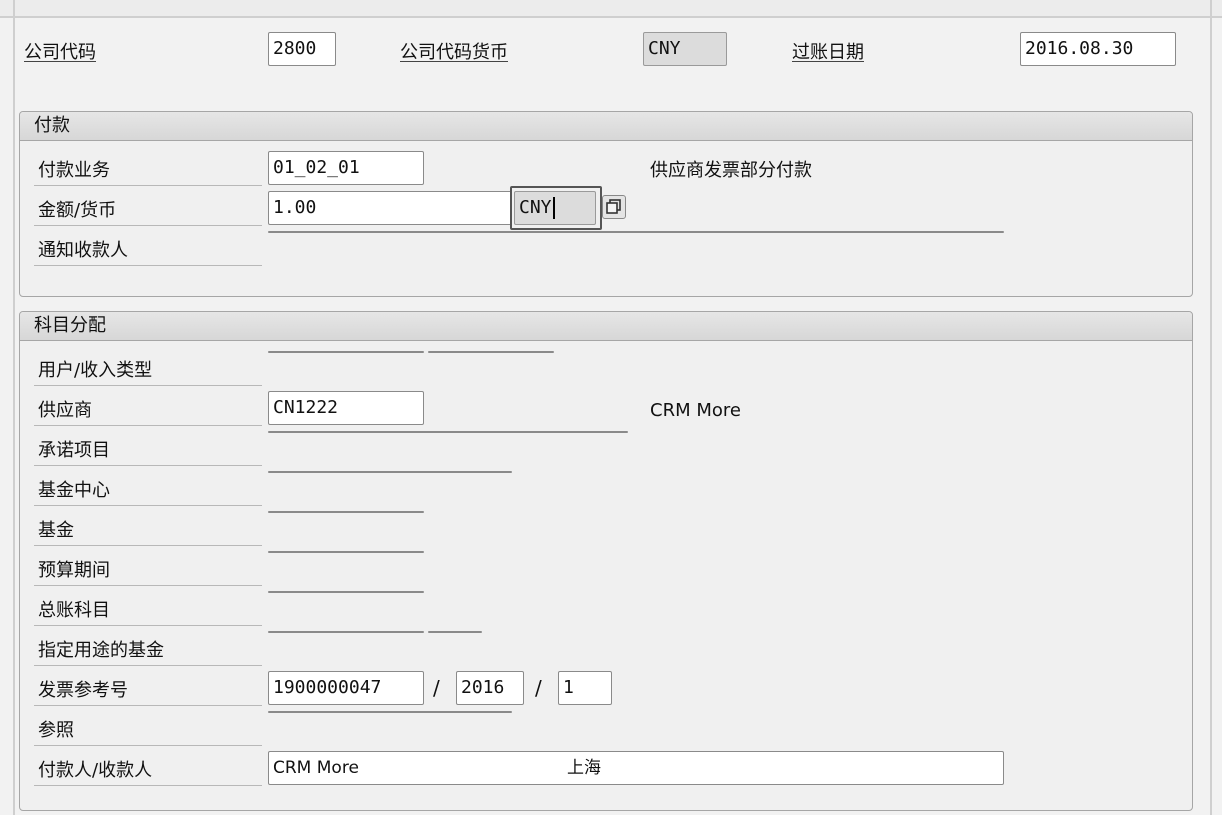  What do you see at coordinates (83, 690) in the screenshot?
I see `invoice-reference-label: 发票参考号` at bounding box center [83, 690].